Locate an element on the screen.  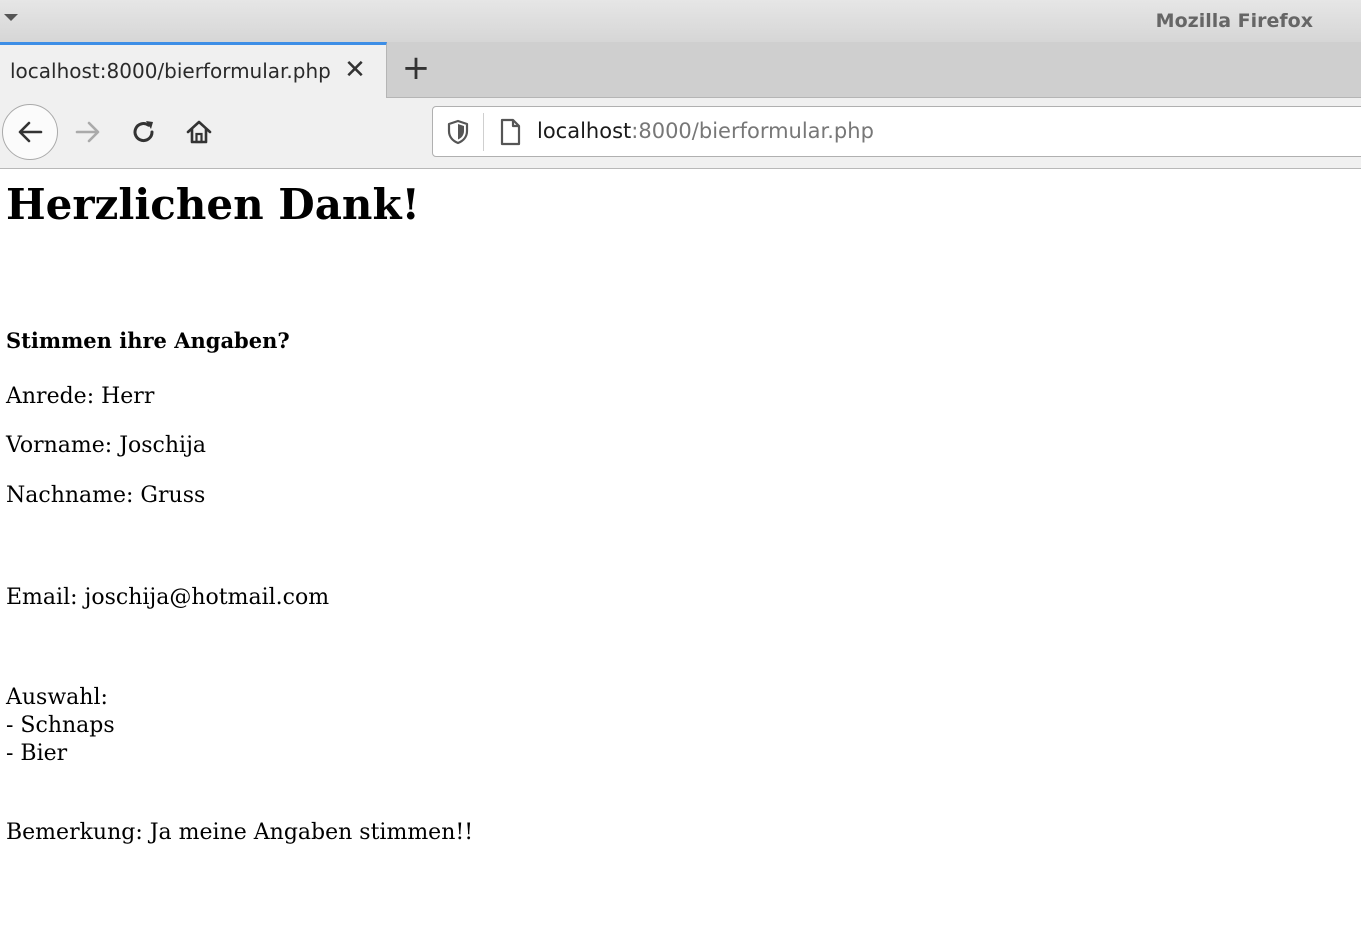
navigation-toolbar: localhost:8000/bierformular.php is located at coordinates (680, 133).